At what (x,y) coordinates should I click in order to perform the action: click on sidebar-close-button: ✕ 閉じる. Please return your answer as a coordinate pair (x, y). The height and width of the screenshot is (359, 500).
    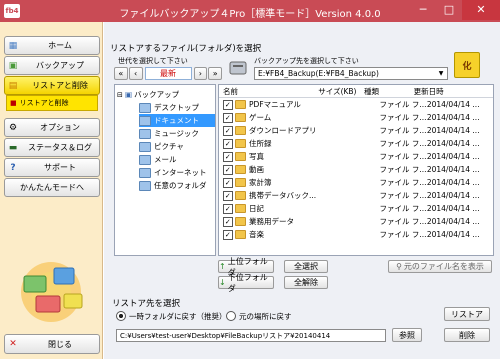
    Looking at the image, I should click on (52, 344).